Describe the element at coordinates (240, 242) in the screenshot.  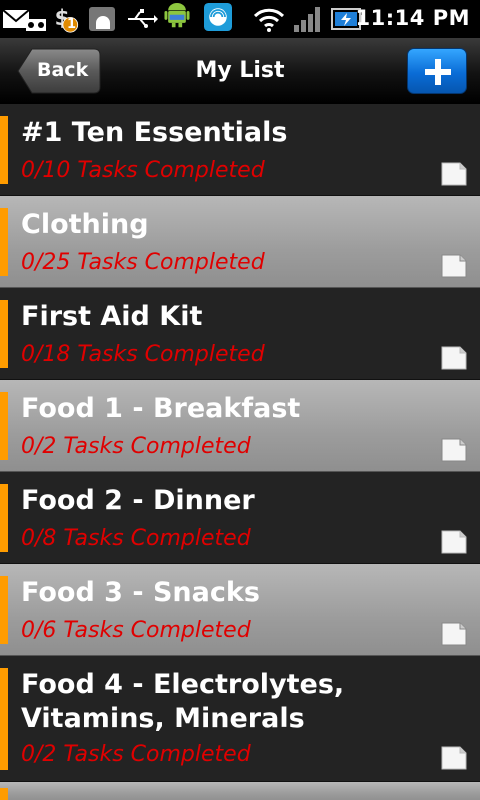
I see `list-item: Clothing 0/25 Tasks Completed` at that location.